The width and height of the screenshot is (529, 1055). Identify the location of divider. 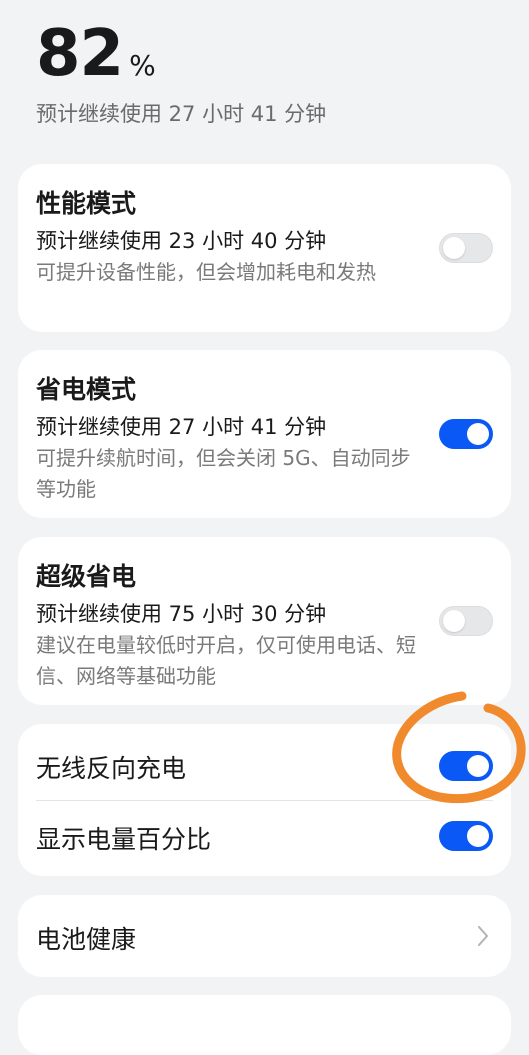
(264, 800).